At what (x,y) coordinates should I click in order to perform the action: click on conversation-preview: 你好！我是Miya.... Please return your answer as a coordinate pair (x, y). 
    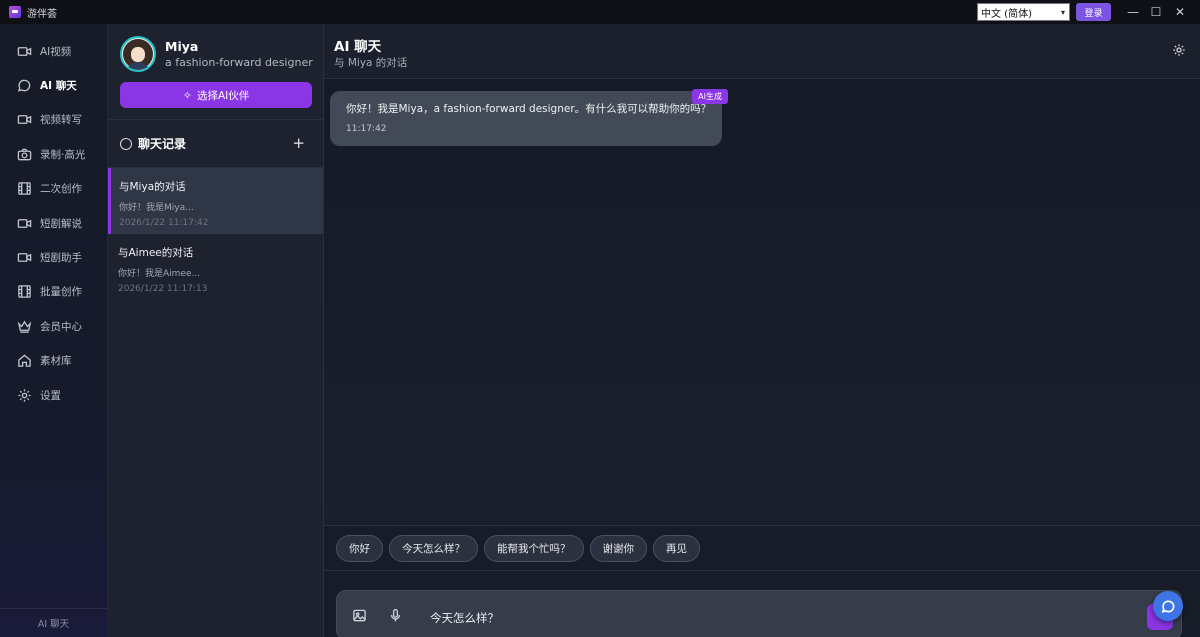
    Looking at the image, I should click on (156, 208).